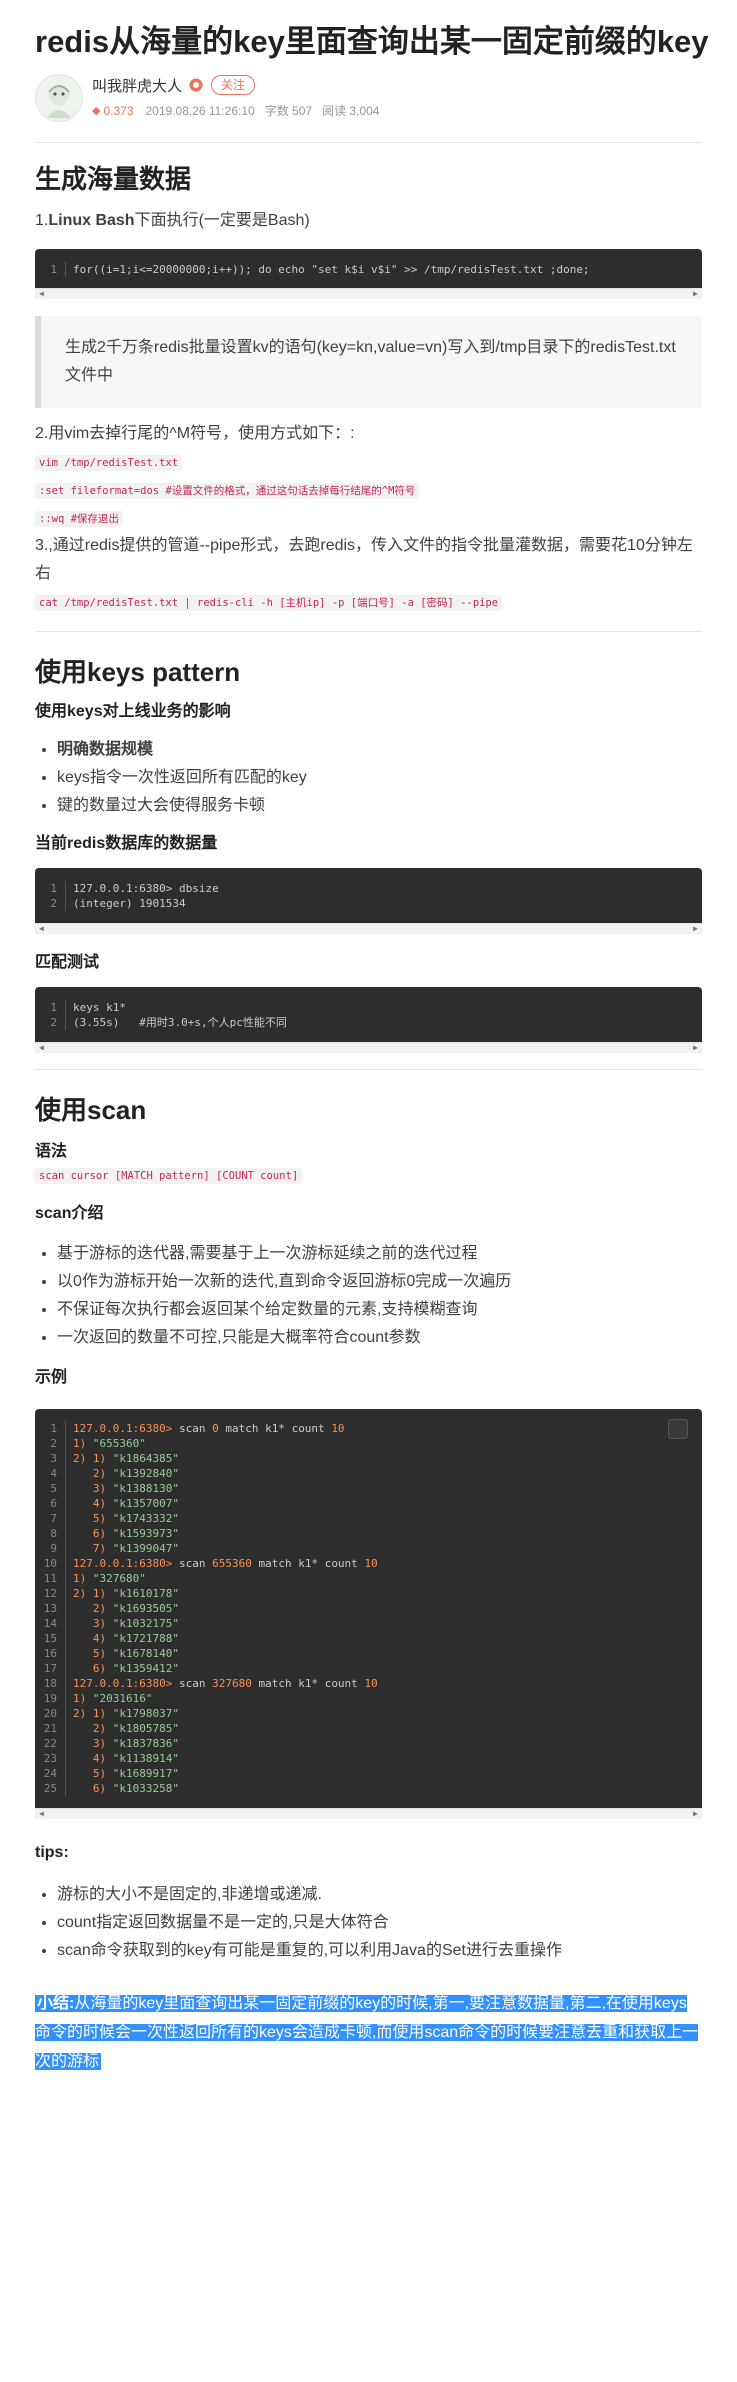 This screenshot has width=737, height=2382. What do you see at coordinates (368, 1638) in the screenshot?
I see `code-line: 15 4) "k1721788"` at bounding box center [368, 1638].